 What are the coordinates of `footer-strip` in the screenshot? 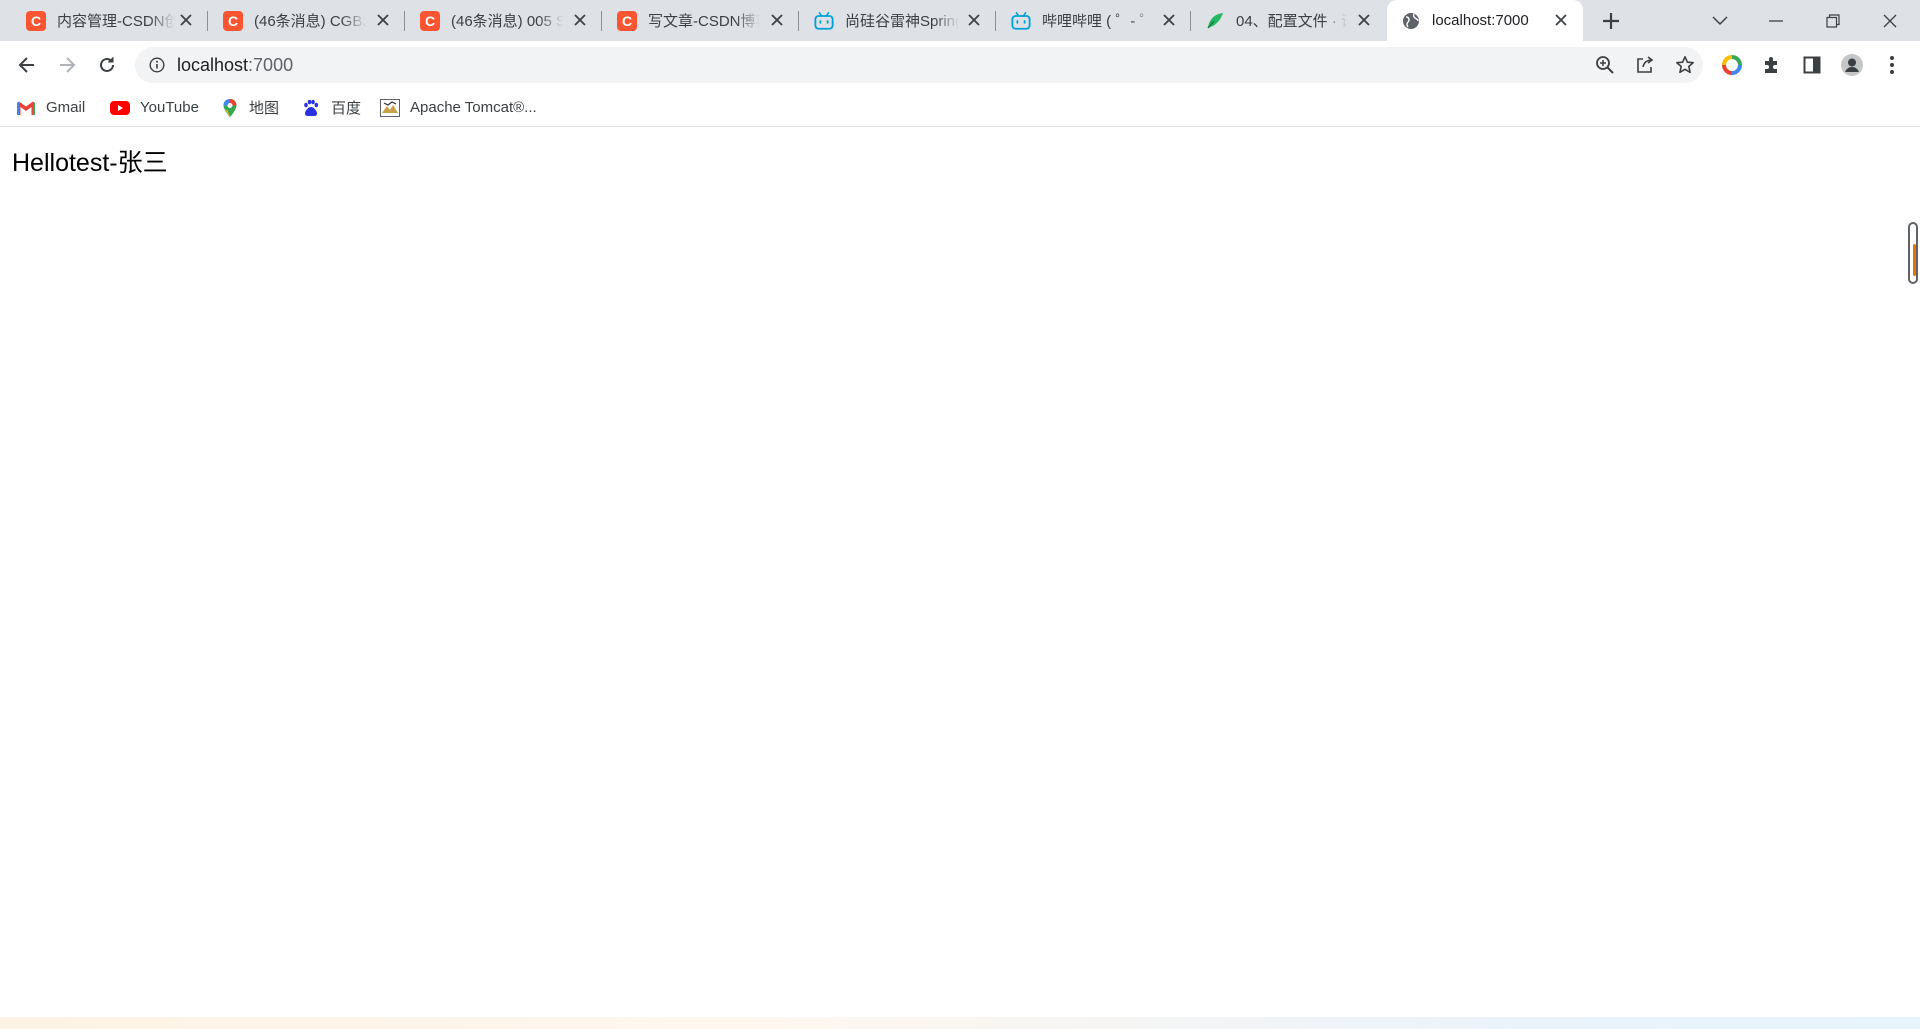 It's located at (960, 1023).